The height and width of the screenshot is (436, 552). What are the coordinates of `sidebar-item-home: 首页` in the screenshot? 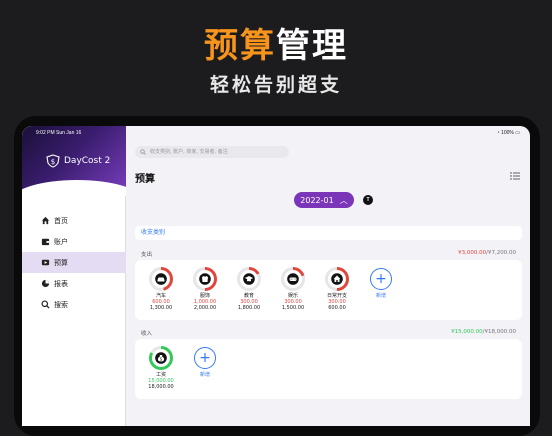 It's located at (74, 220).